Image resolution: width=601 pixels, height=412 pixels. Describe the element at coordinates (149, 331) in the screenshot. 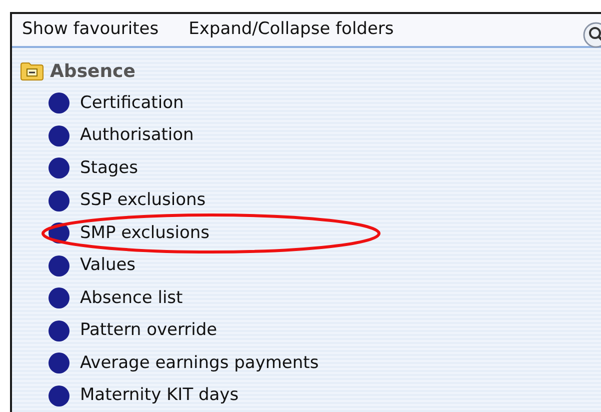

I see `tree-item: Pattern override` at that location.